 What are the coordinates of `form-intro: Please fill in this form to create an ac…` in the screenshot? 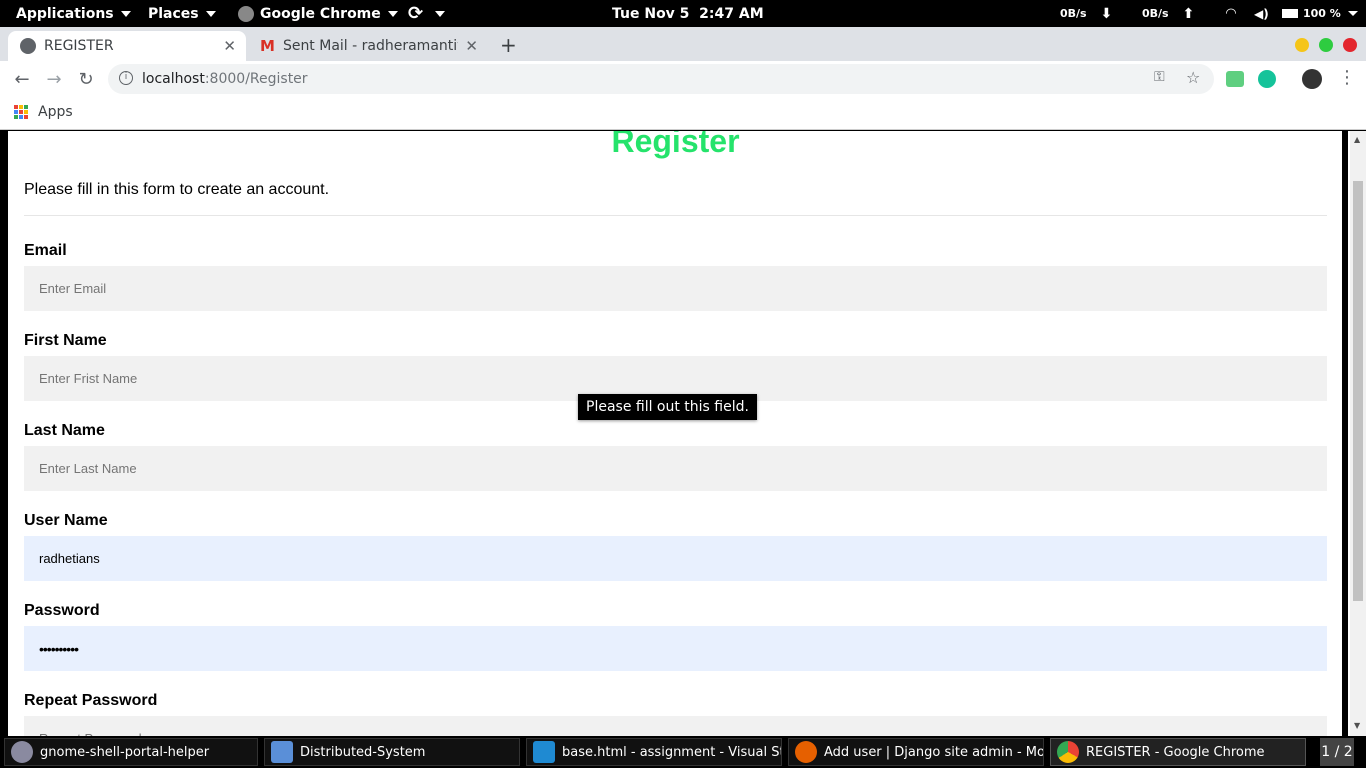 It's located at (177, 189).